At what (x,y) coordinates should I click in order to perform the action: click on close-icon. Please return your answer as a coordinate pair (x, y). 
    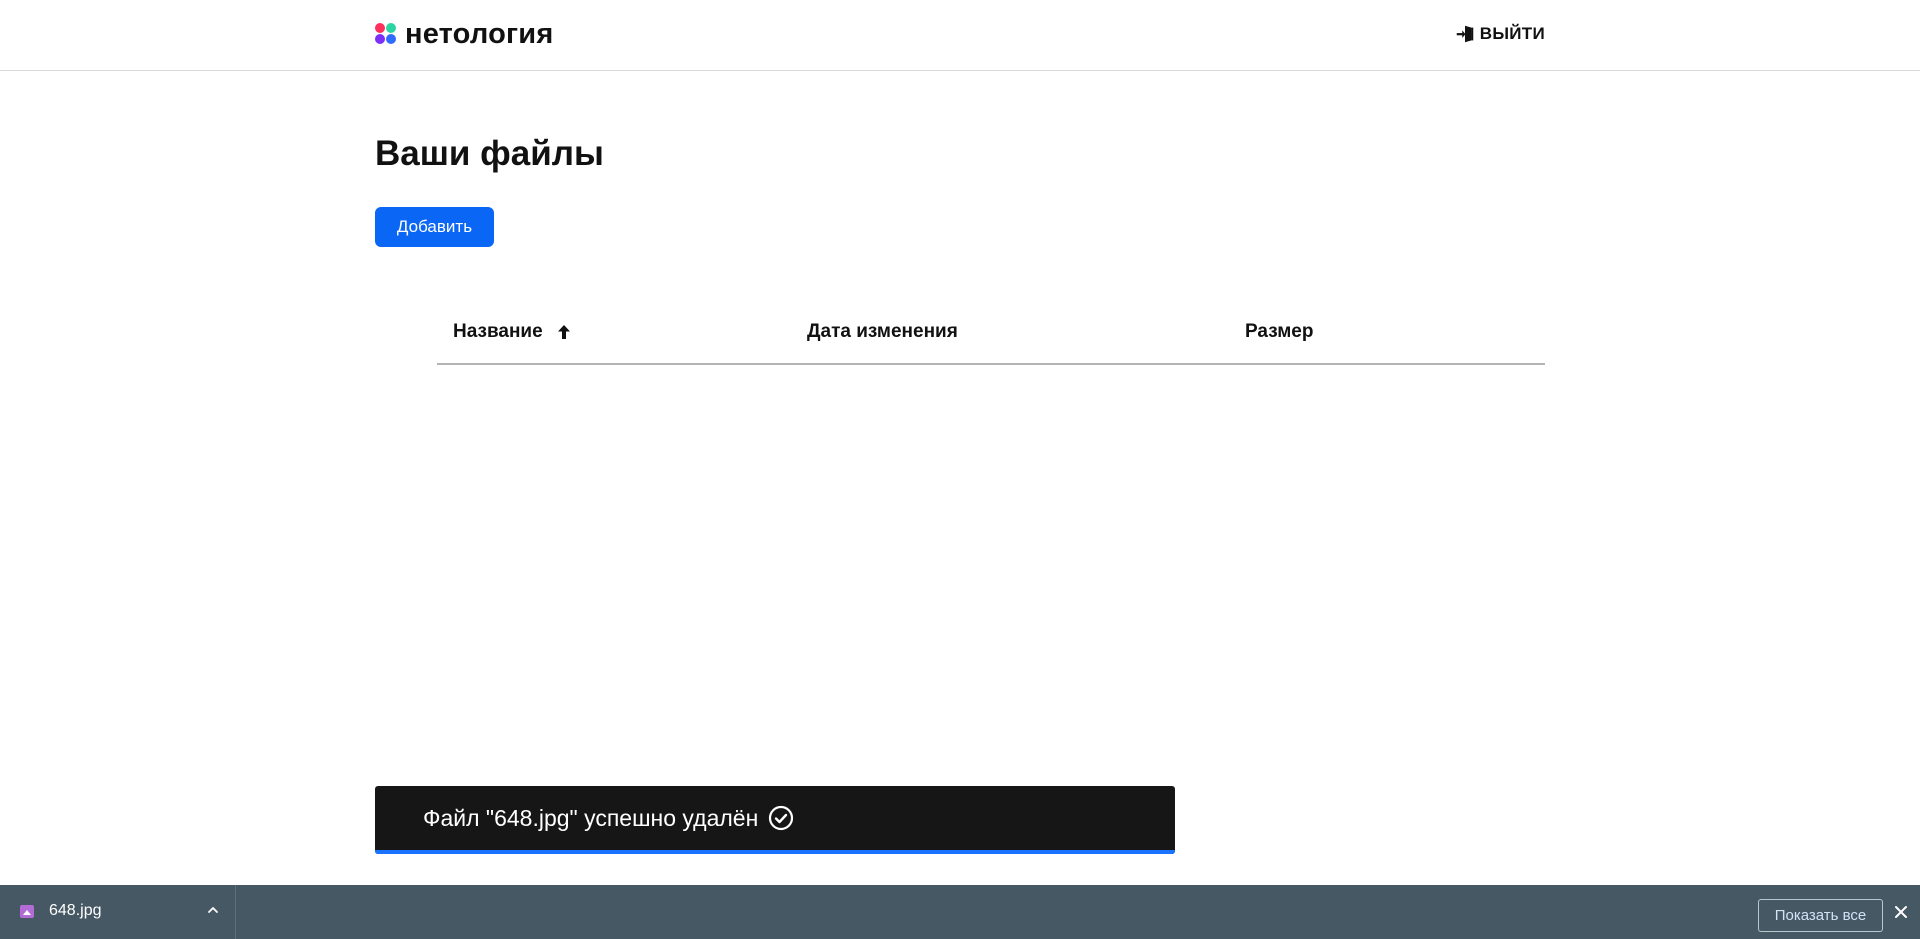
    Looking at the image, I should click on (1901, 912).